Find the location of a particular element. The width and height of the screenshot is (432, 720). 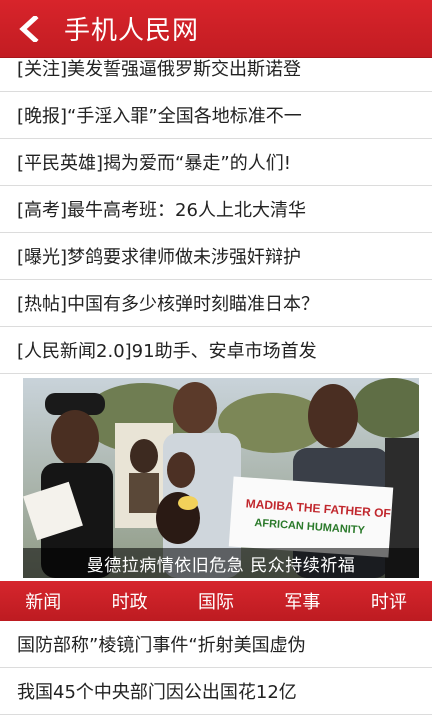

tab-commentary: 时评 is located at coordinates (389, 601).